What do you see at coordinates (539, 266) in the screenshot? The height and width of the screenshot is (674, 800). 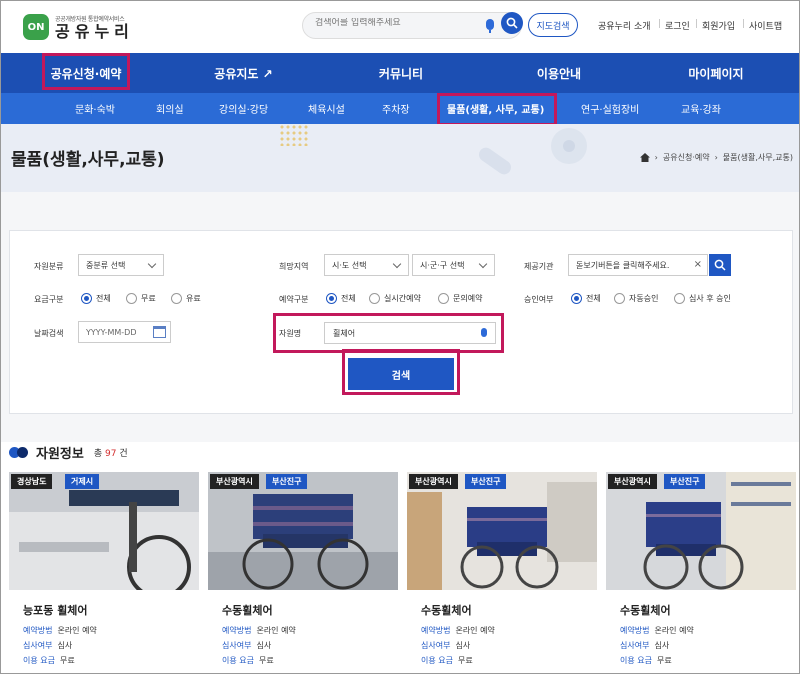 I see `org-label: 제공기관` at bounding box center [539, 266].